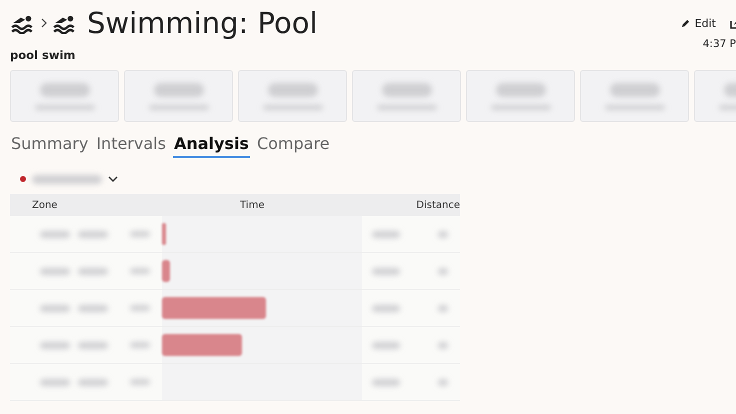 The image size is (736, 414). I want to click on tab: Summary, so click(50, 146).